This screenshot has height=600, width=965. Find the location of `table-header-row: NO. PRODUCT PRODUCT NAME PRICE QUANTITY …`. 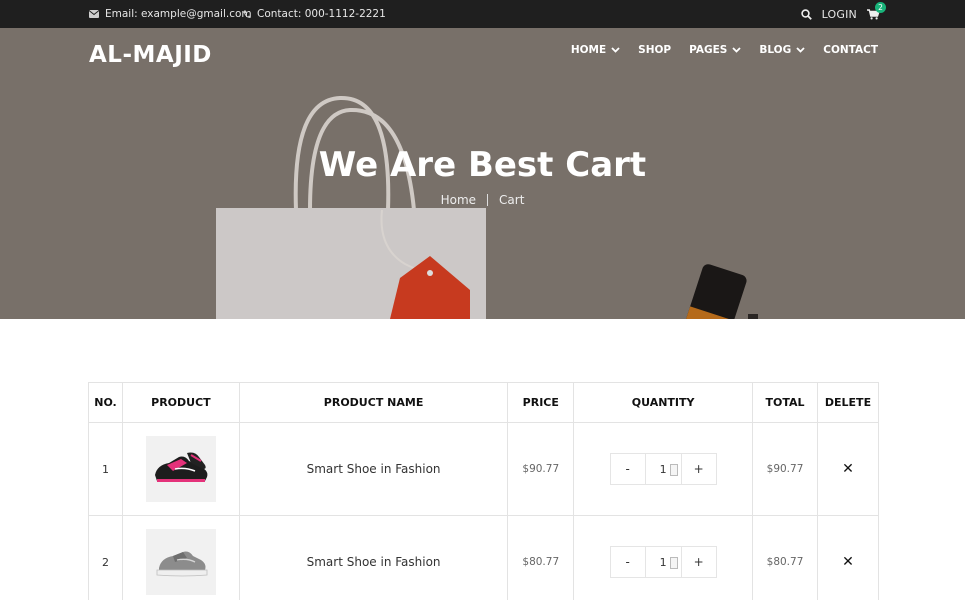

table-header-row: NO. PRODUCT PRODUCT NAME PRICE QUANTITY … is located at coordinates (484, 402).